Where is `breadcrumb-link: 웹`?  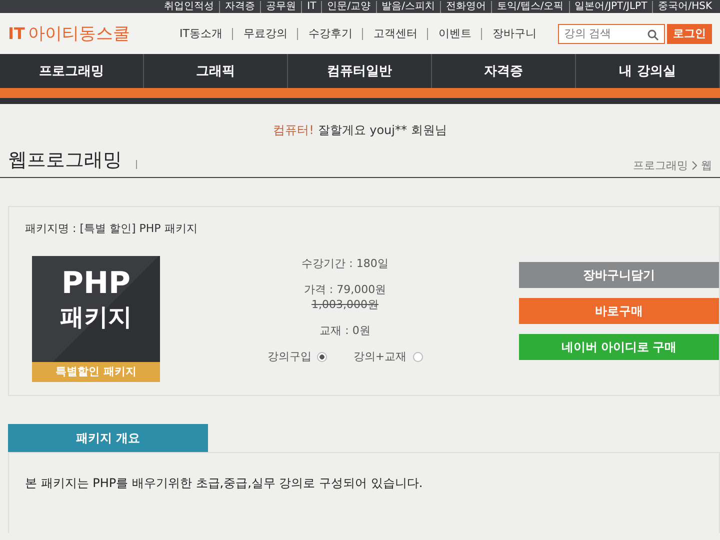 breadcrumb-link: 웹 is located at coordinates (706, 165).